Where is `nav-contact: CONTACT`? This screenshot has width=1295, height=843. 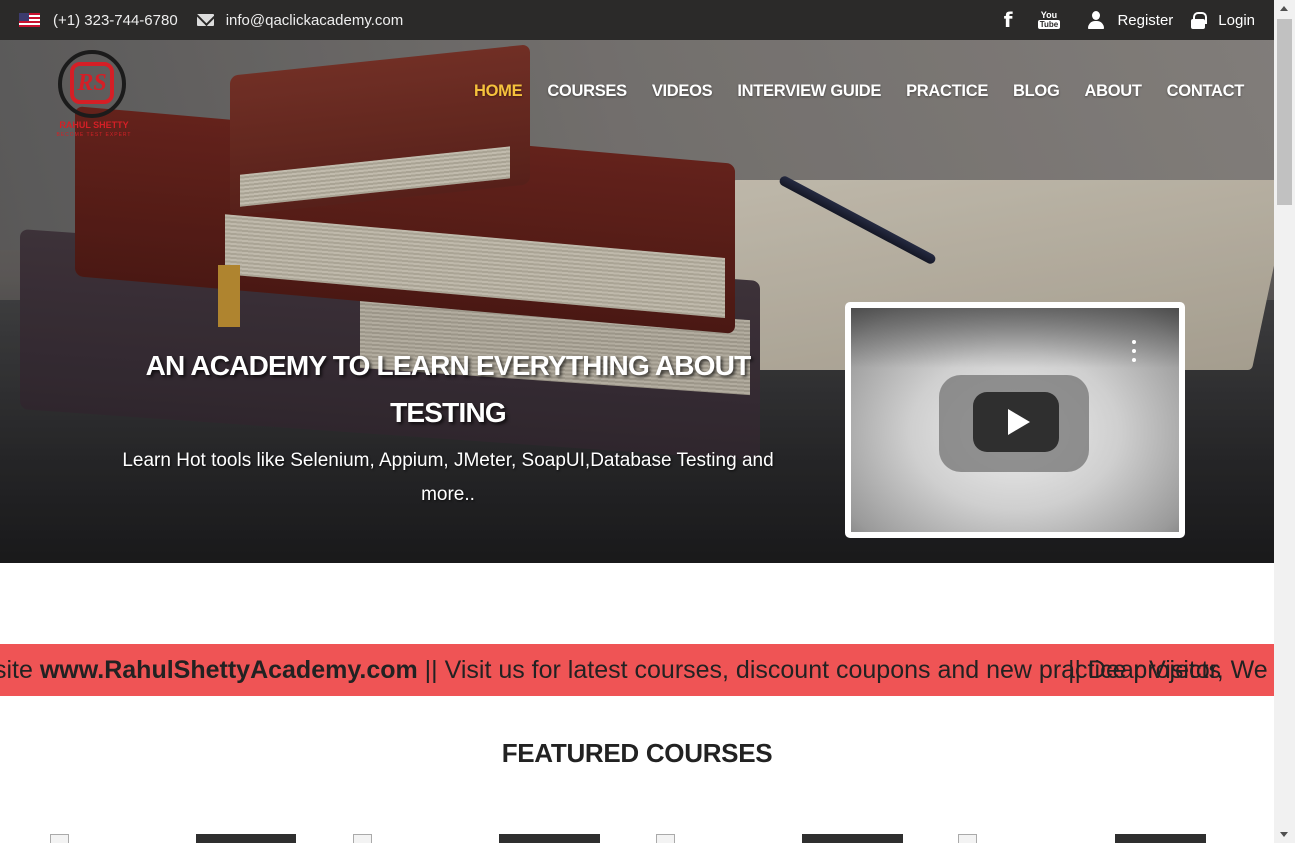
nav-contact: CONTACT is located at coordinates (1206, 91).